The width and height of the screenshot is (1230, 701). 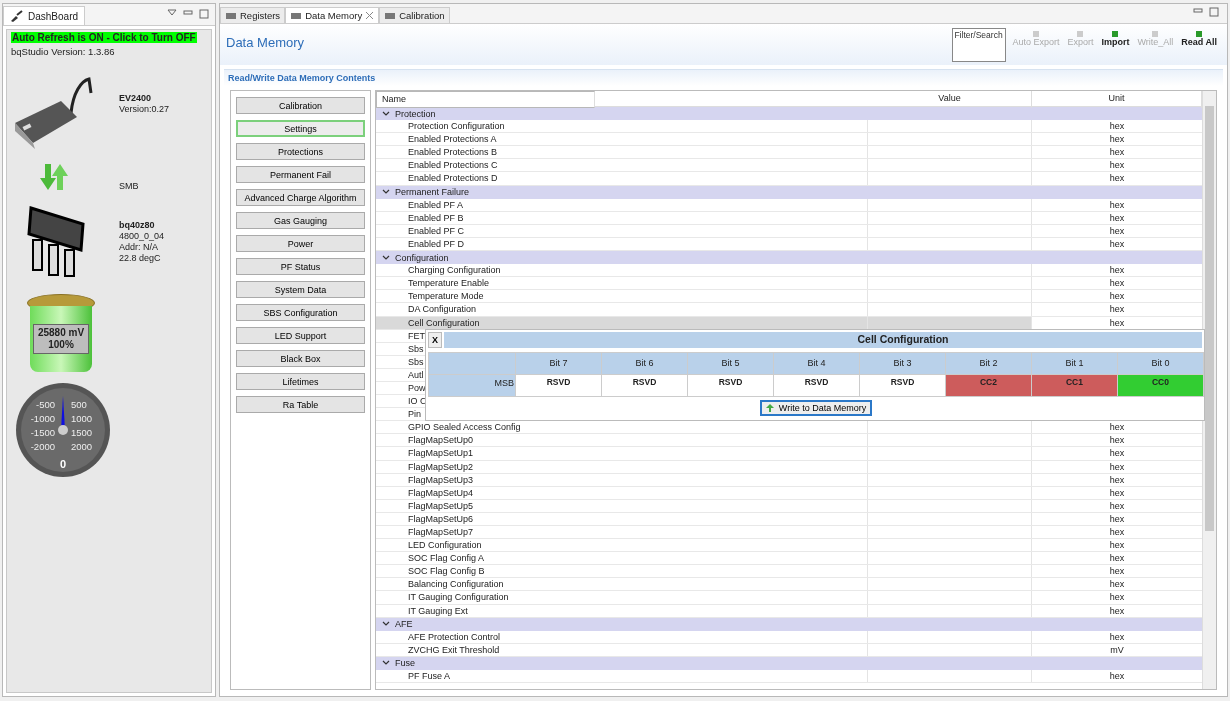 I want to click on table-row: ZVCHG Exit Threshold mV, so click(x=789, y=650).